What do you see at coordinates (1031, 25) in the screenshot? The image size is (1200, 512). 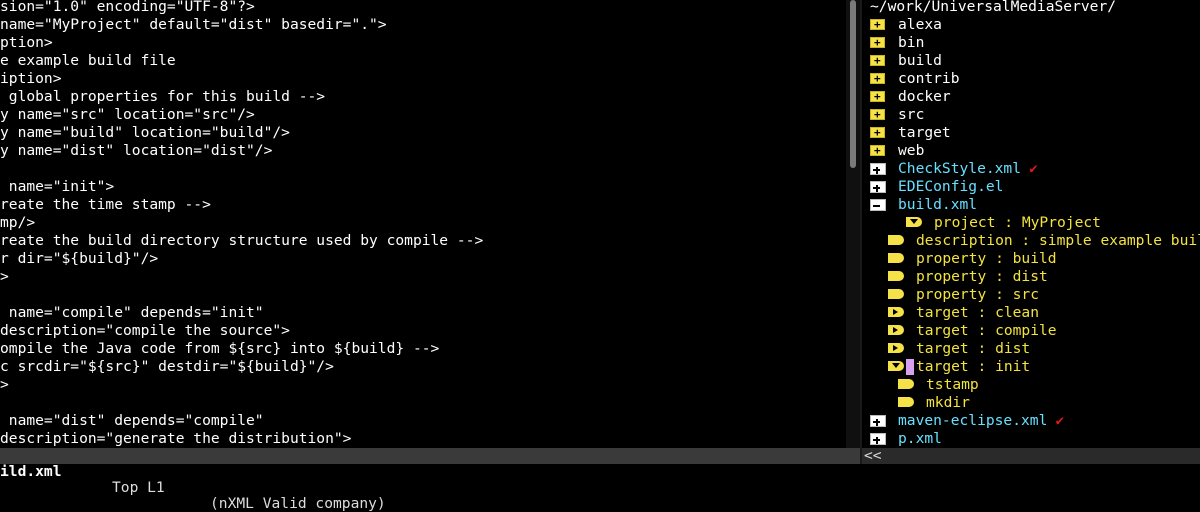 I see `tree-folder-item: alexa` at bounding box center [1031, 25].